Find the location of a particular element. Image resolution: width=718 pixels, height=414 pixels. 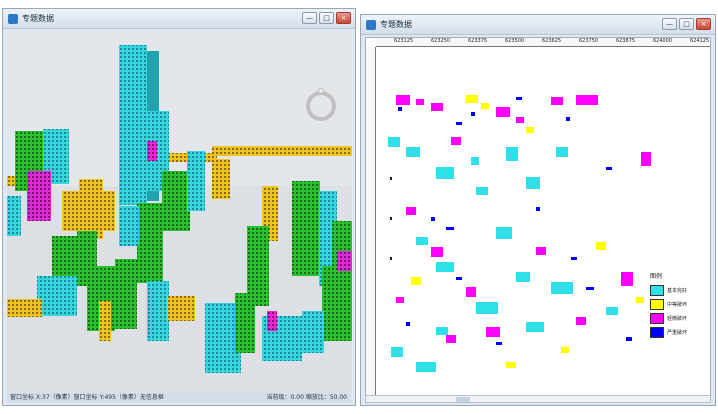

status-scale: 当前级：0.00 缩放比：50.00 is located at coordinates (306, 397).